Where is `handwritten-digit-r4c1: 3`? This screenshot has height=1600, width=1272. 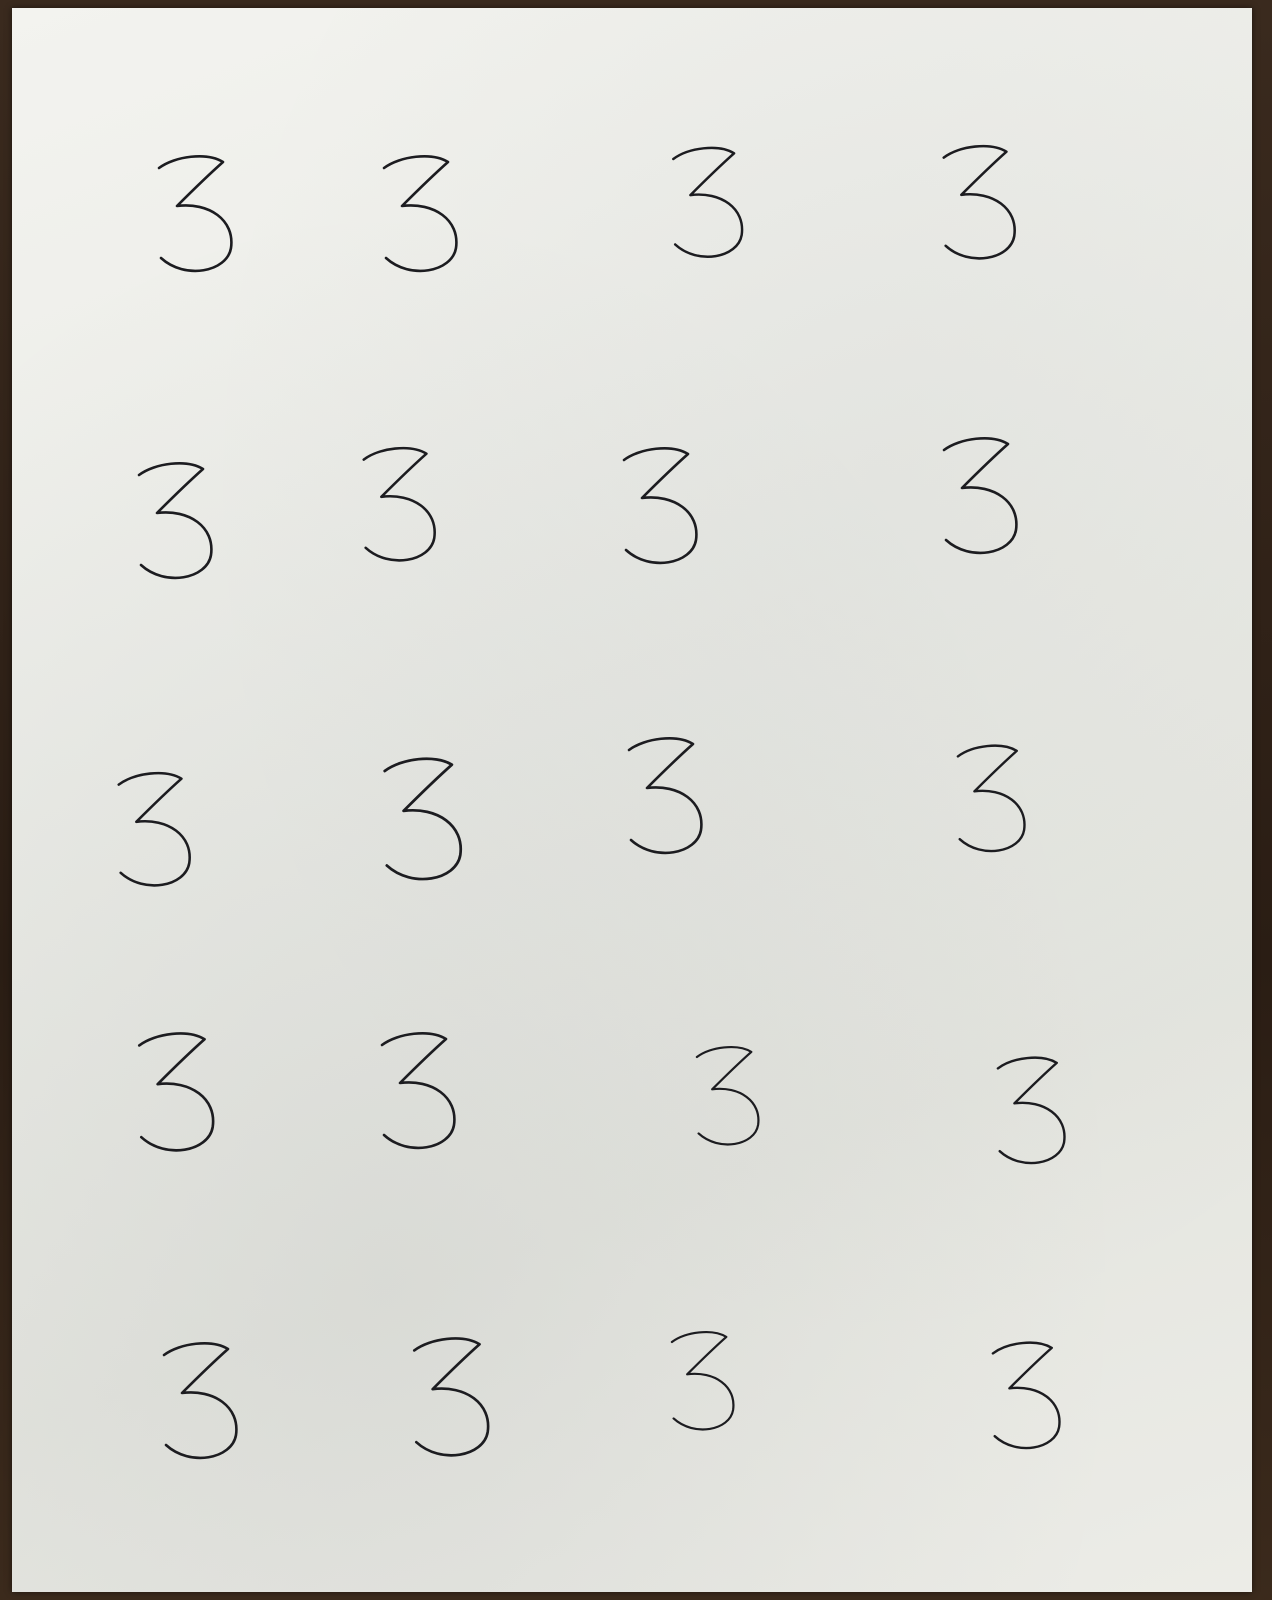 handwritten-digit-r4c1: 3 is located at coordinates (176, 1092).